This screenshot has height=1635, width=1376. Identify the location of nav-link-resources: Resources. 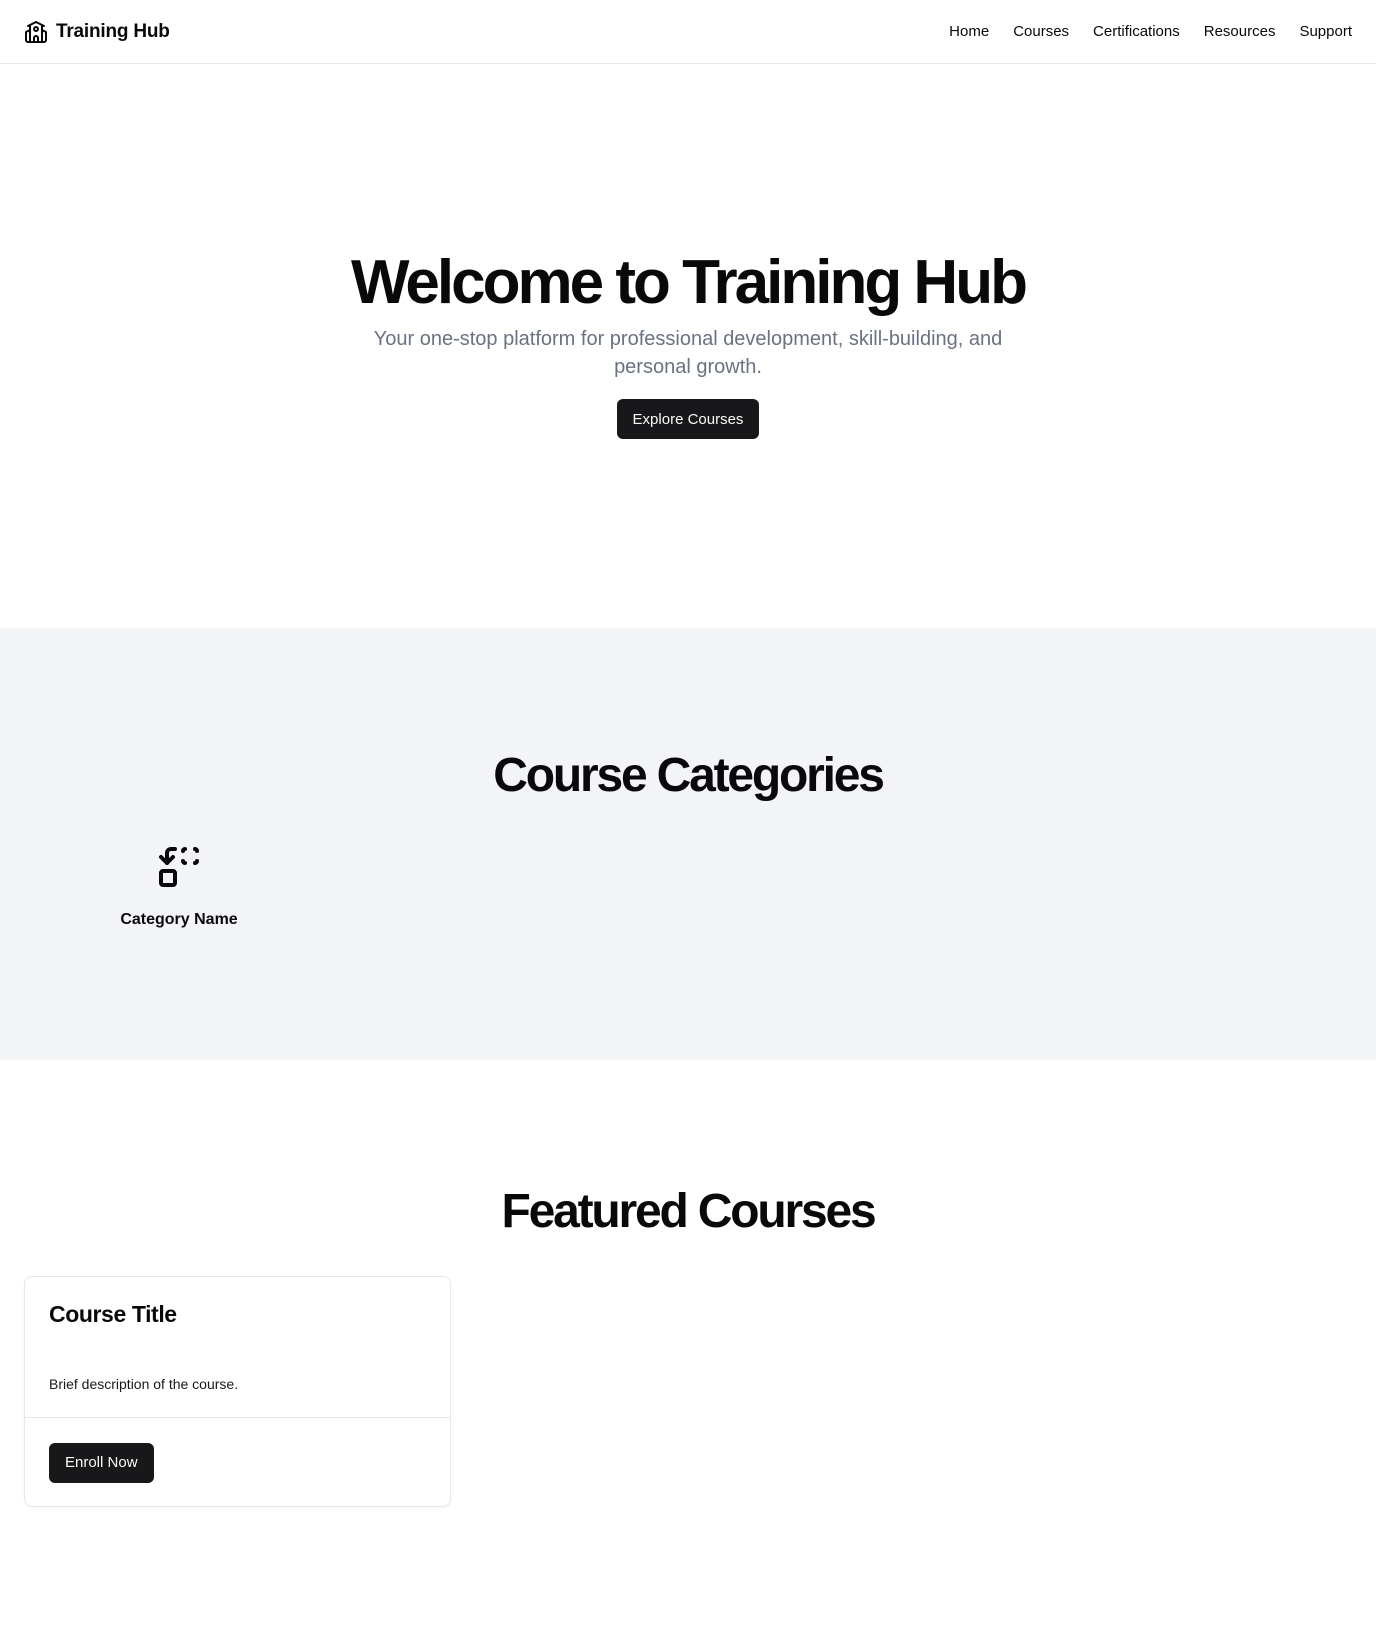
(1240, 31).